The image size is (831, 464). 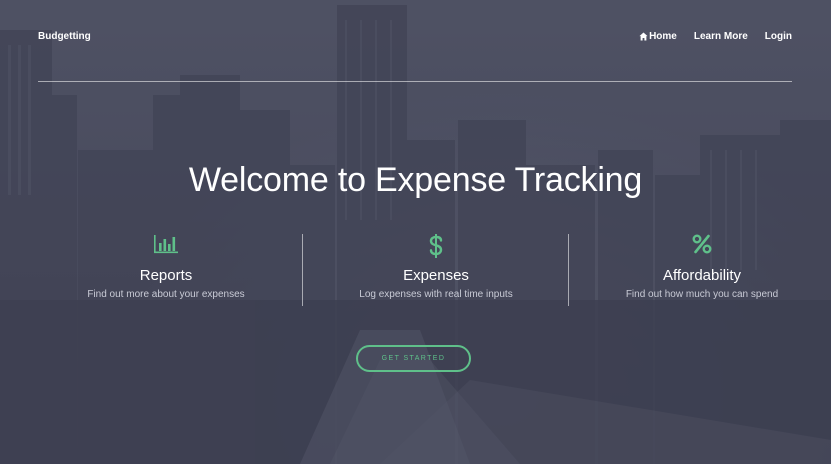 What do you see at coordinates (415, 81) in the screenshot?
I see `header-divider` at bounding box center [415, 81].